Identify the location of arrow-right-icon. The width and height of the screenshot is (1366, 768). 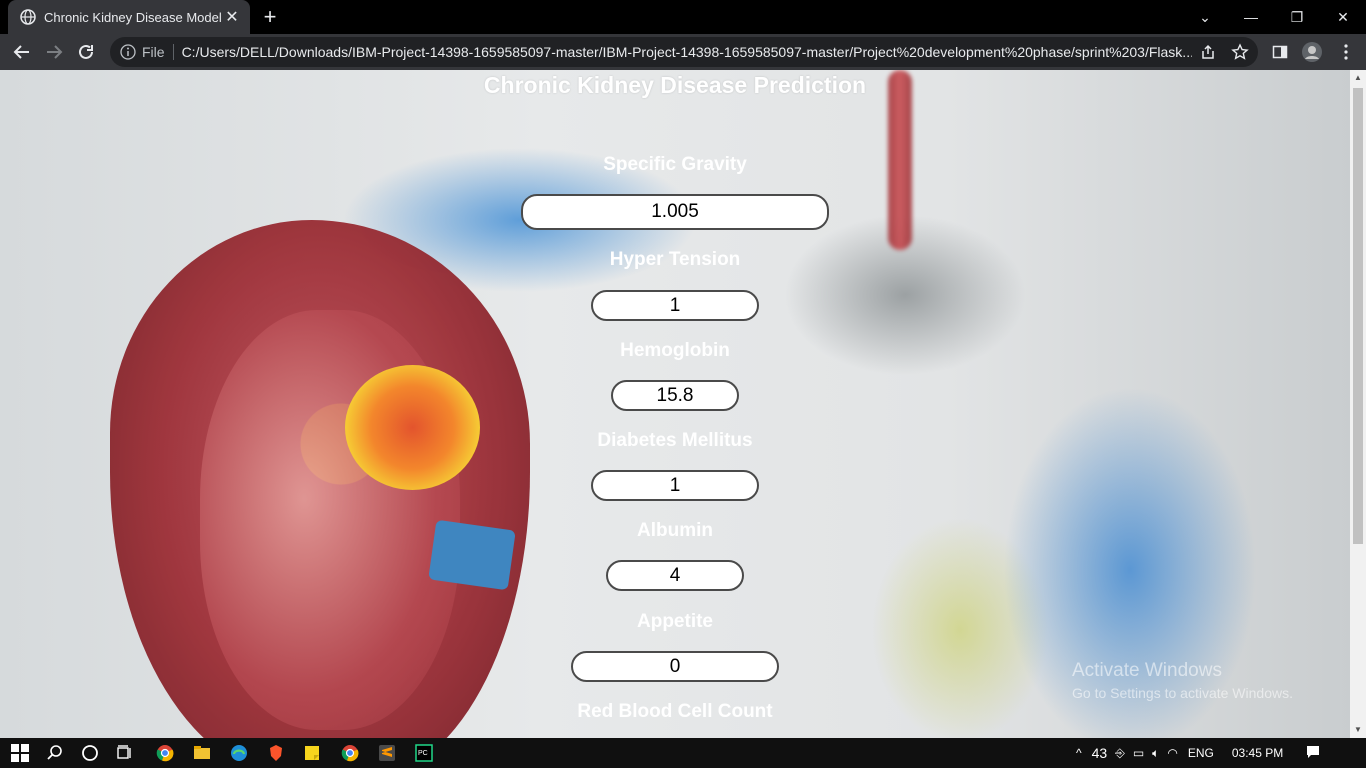
(55, 52).